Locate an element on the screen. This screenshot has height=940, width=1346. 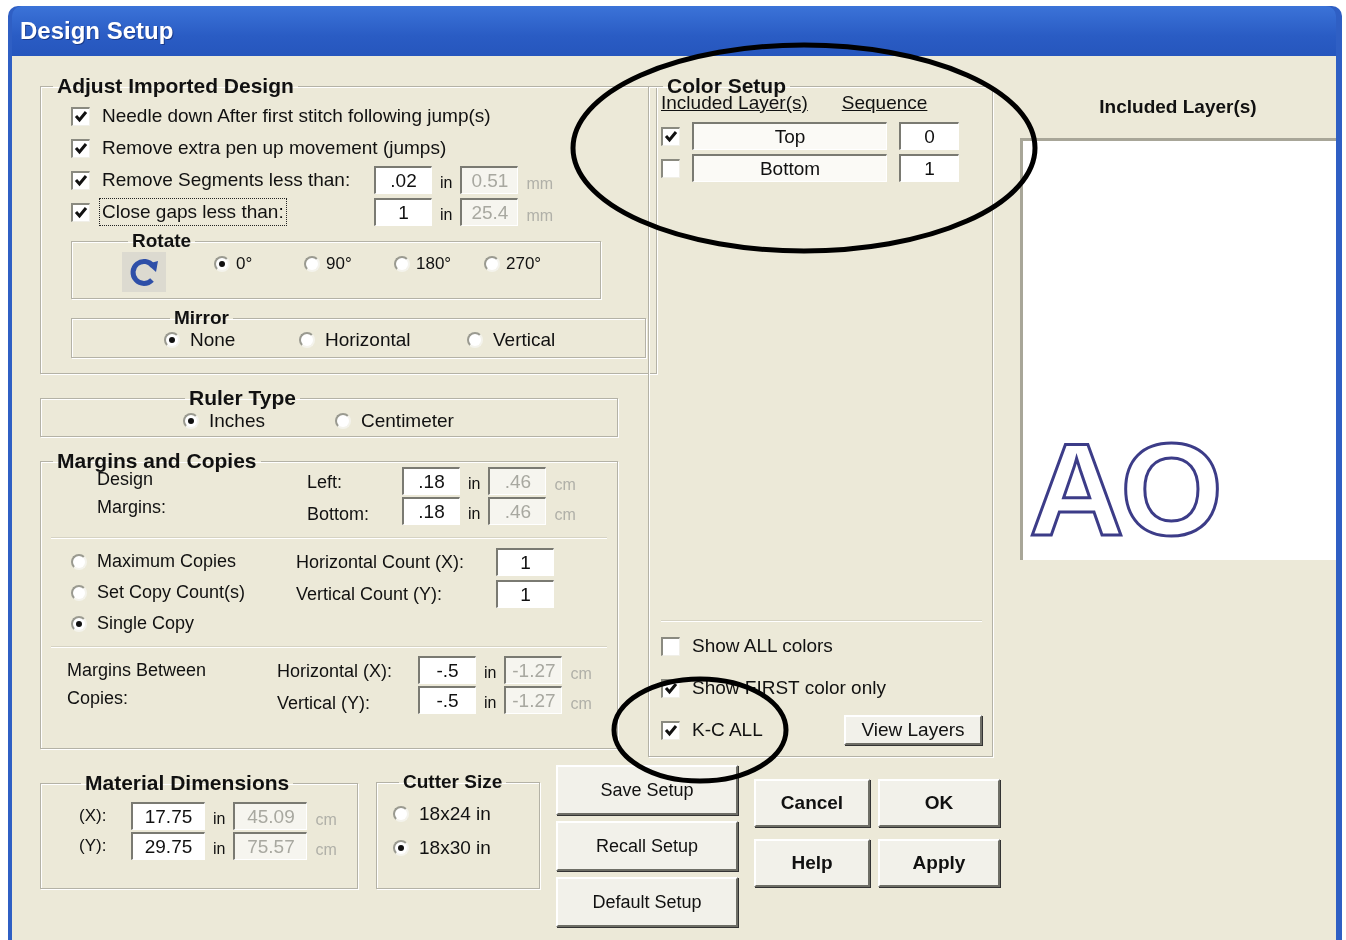
option-label: Set Copy Count(s) is located at coordinates (171, 592).